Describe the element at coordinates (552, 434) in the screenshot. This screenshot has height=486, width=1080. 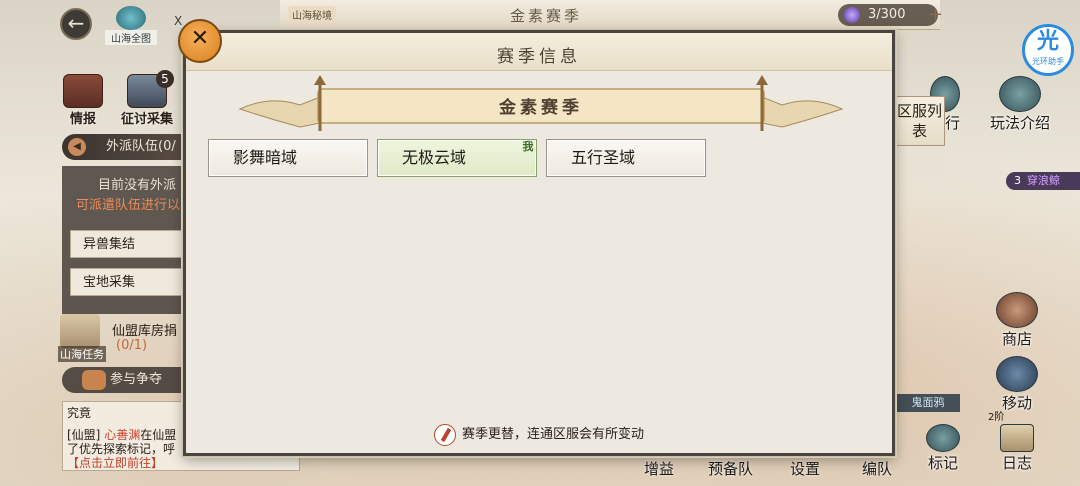
I see `notice-text: 赛季更替，连通区服会有所变动` at that location.